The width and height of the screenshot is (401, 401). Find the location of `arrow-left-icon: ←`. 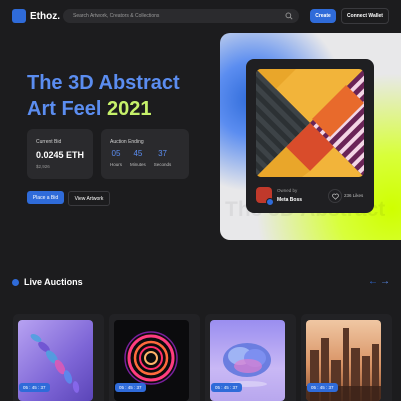

arrow-left-icon: ← is located at coordinates (373, 281).